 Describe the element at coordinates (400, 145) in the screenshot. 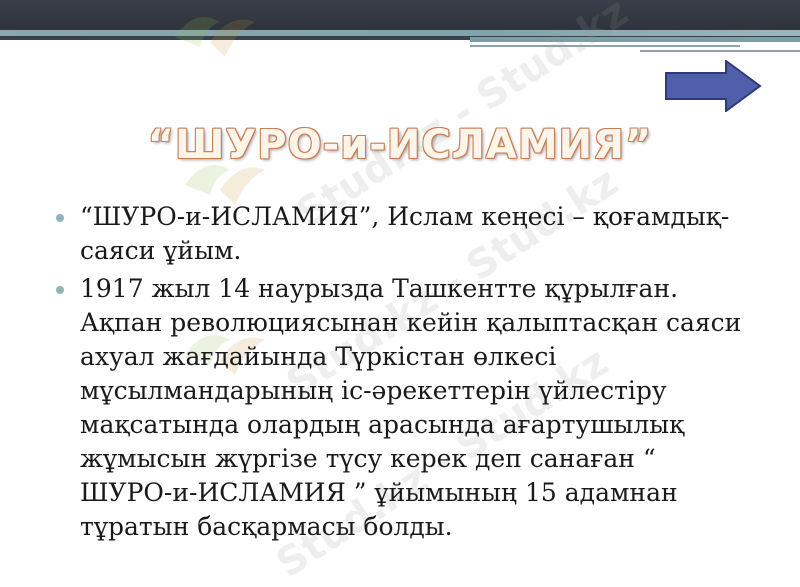

I see `slide-title: “ШУРО-и-ИСЛАМИЯ”` at that location.